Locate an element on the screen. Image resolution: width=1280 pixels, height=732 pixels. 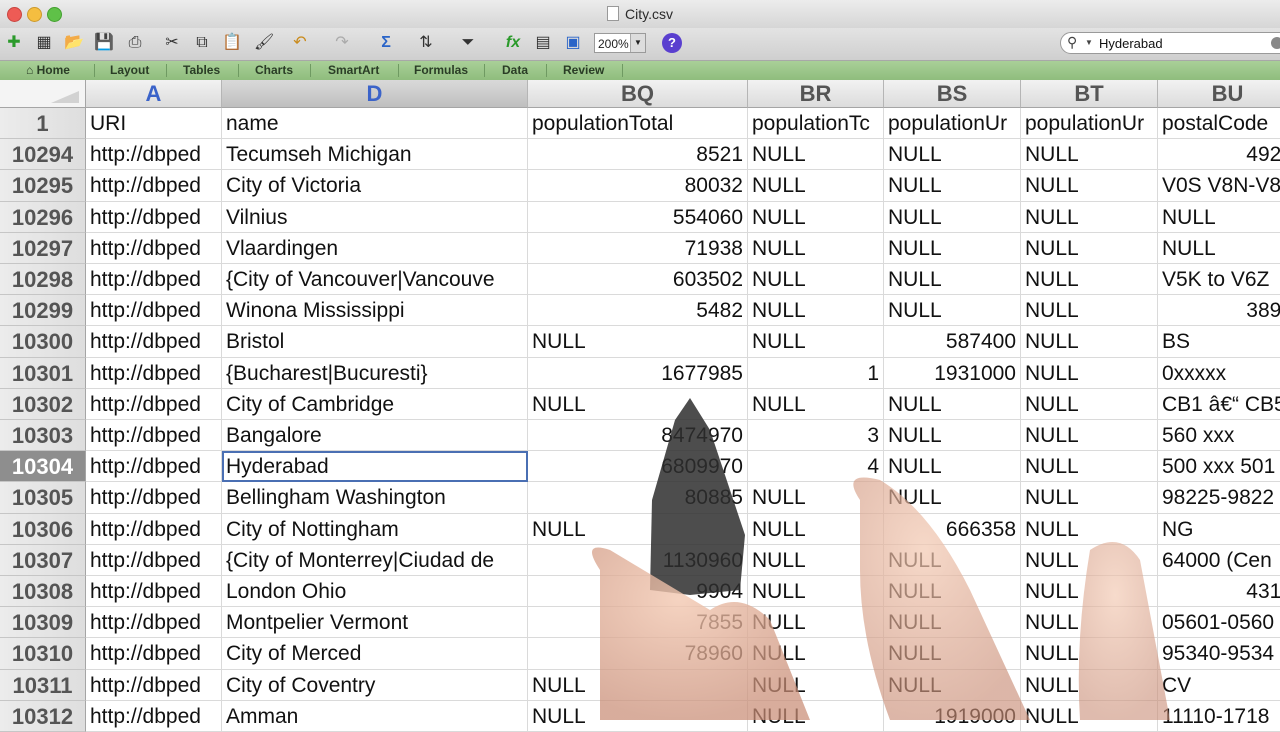
redo-icon: ↷ is located at coordinates (342, 43).